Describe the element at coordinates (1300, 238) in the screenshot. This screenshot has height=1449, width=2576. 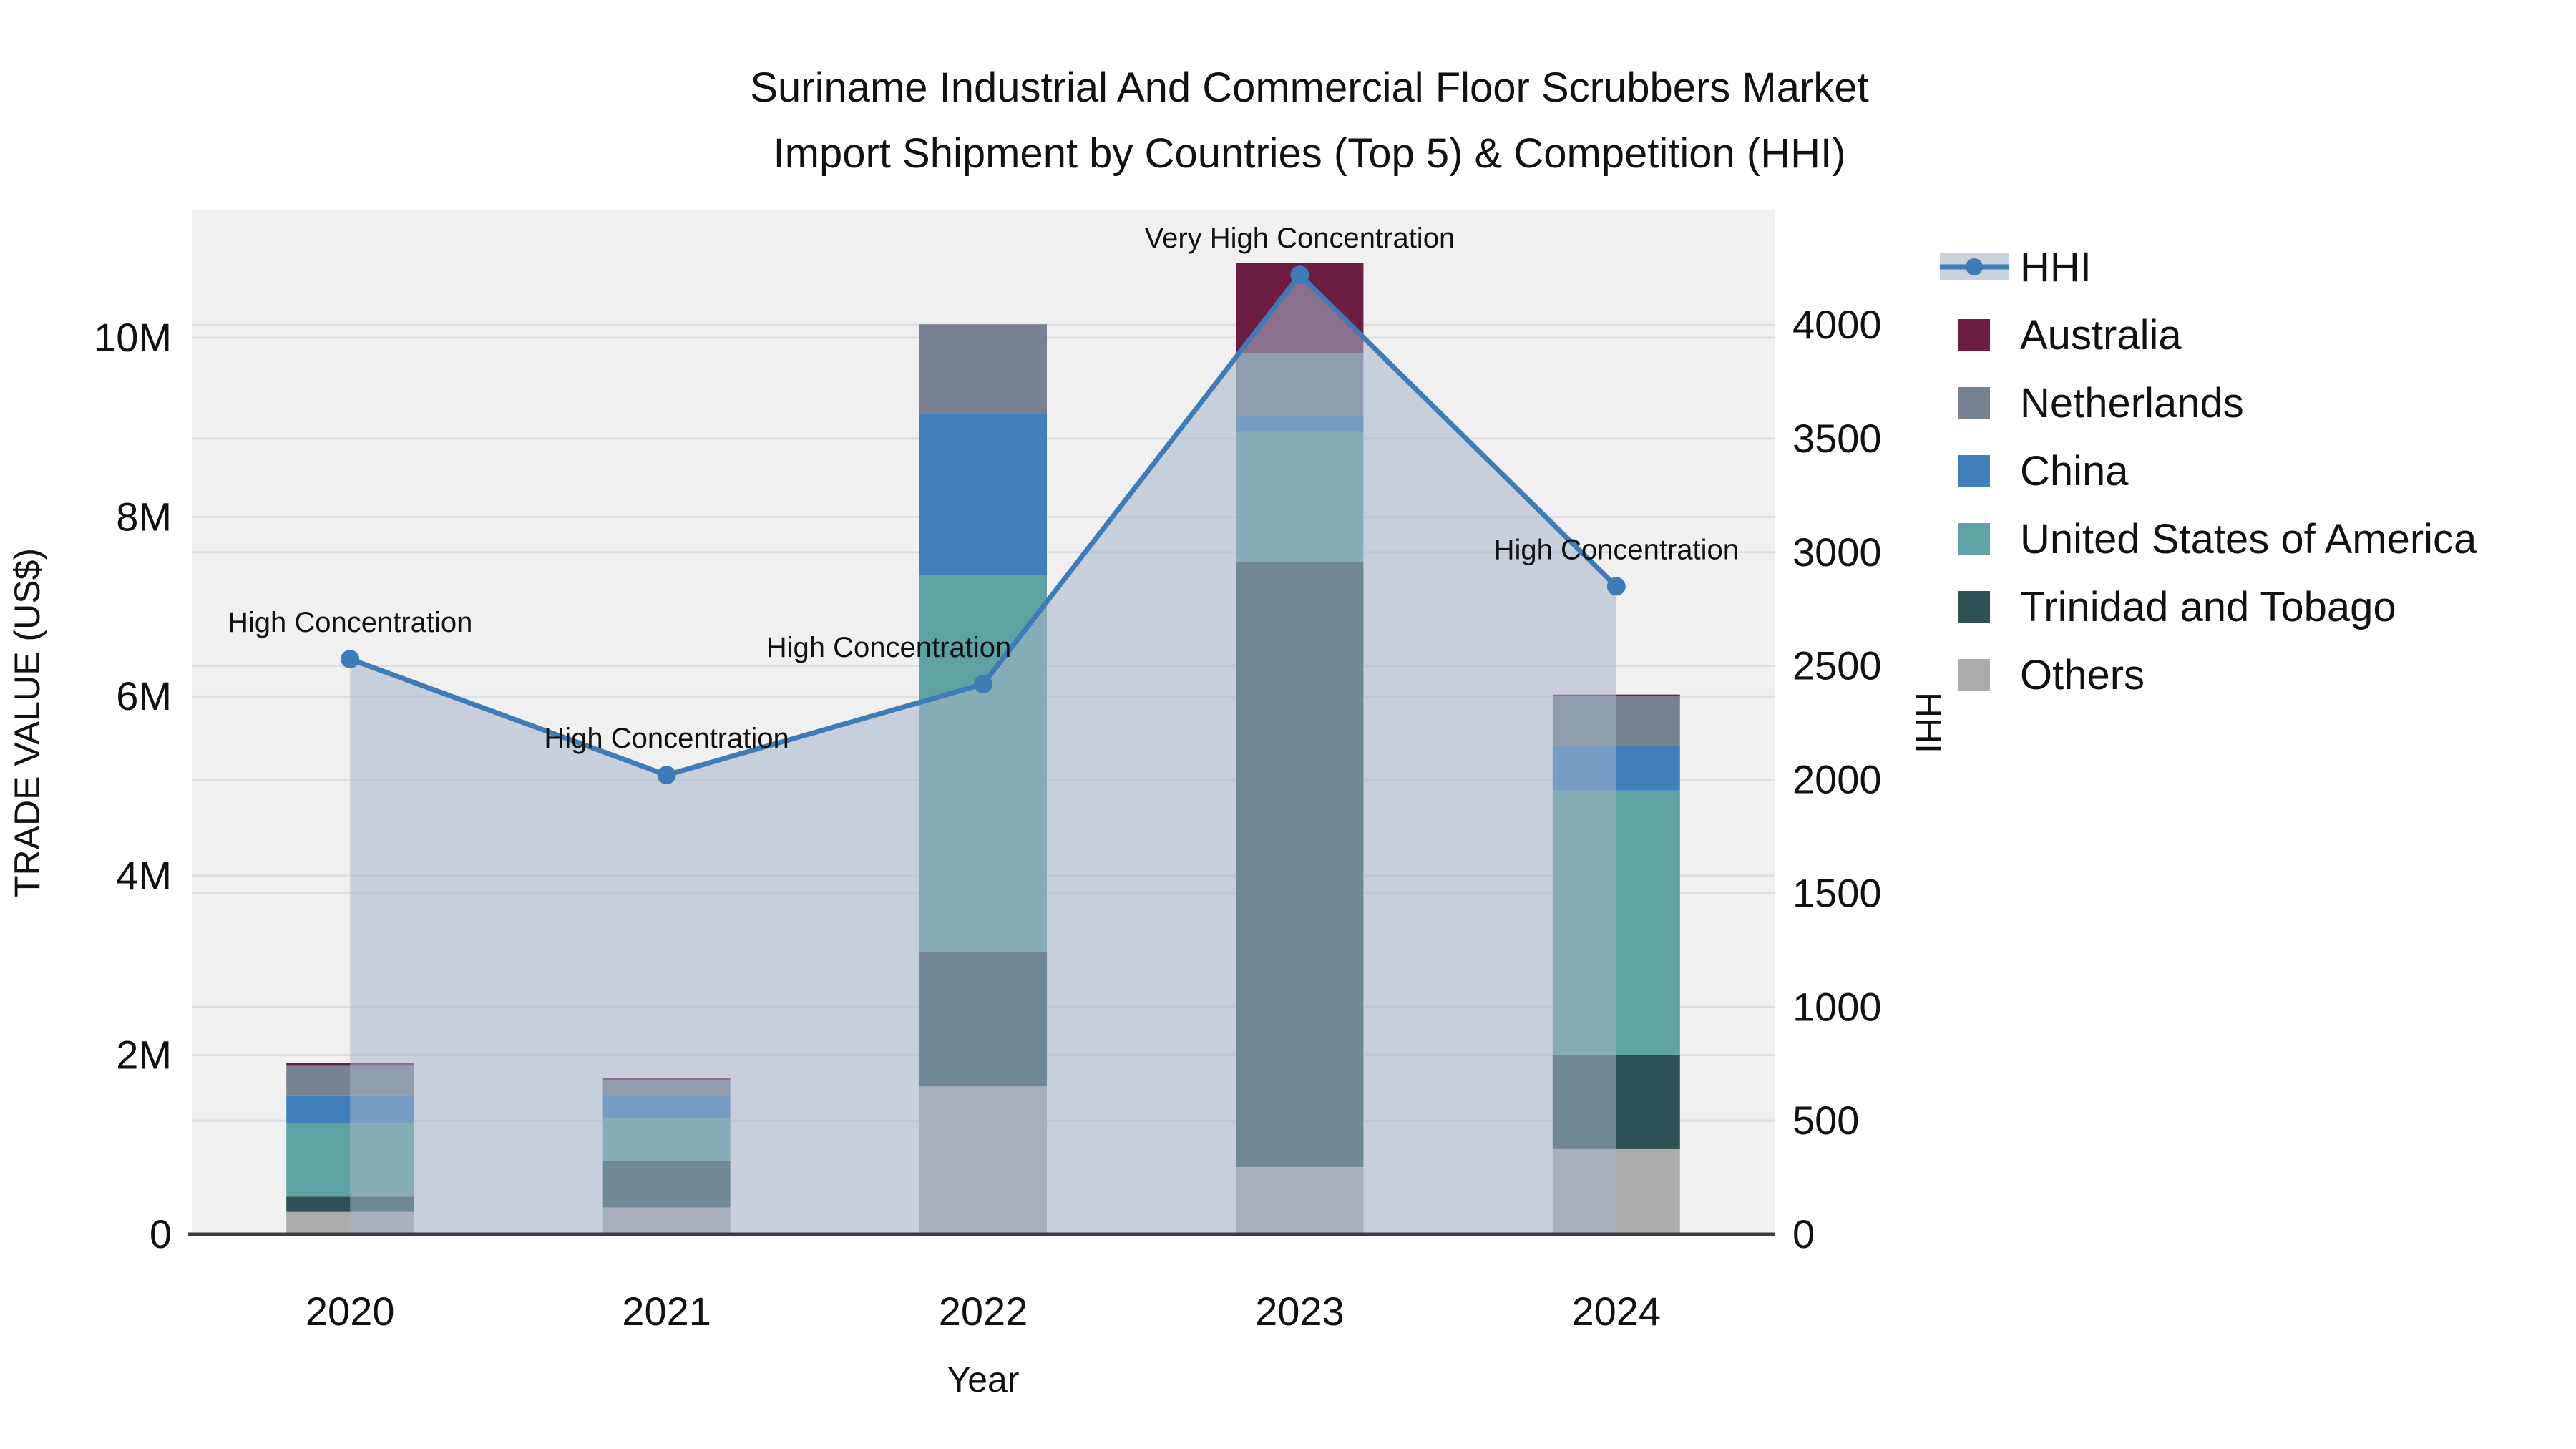
I see `annotation-2023: Very High Concentration` at that location.